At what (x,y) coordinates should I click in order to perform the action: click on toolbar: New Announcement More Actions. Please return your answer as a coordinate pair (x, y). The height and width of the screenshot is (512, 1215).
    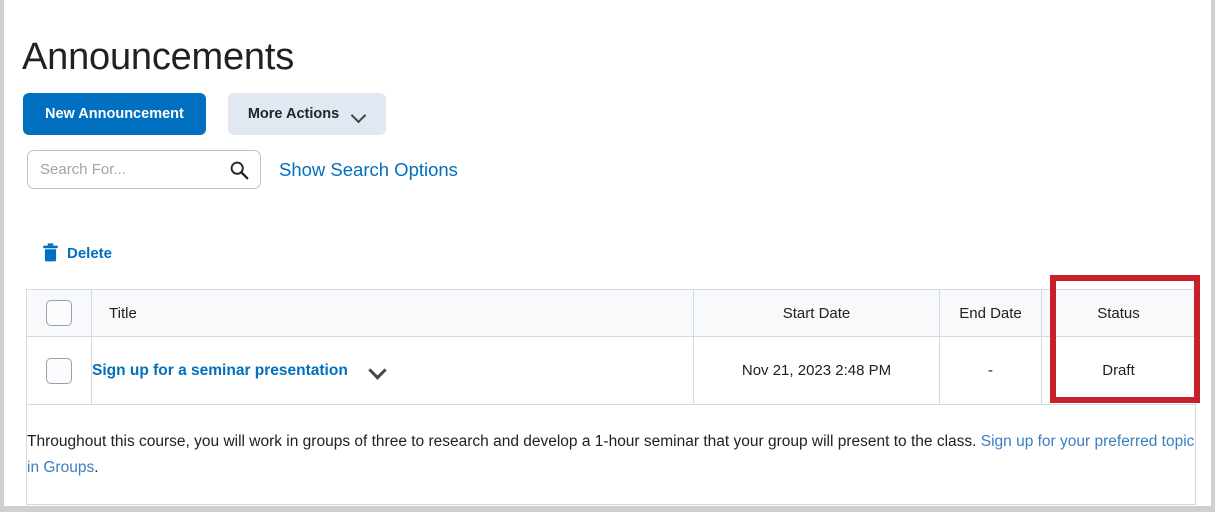
    Looking at the image, I should click on (205, 114).